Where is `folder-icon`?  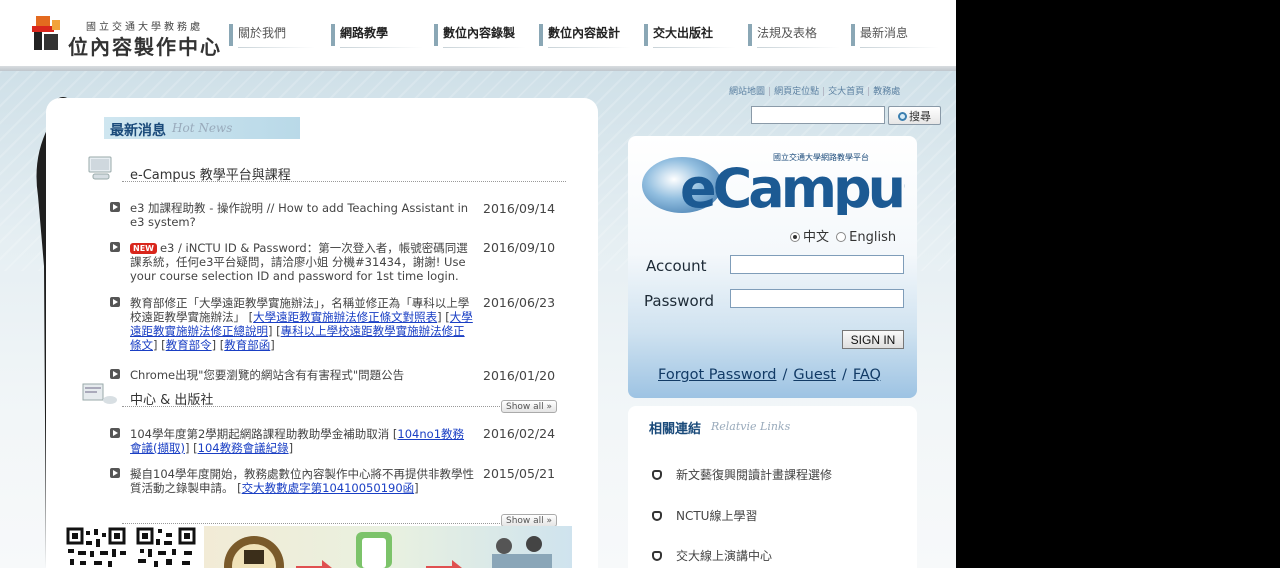
folder-icon is located at coordinates (99, 393).